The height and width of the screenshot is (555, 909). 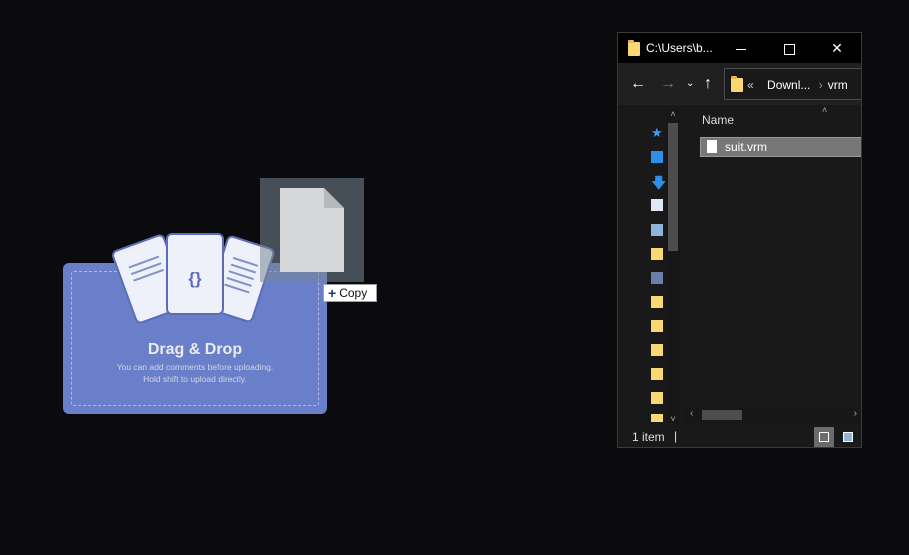 I want to click on file-list-horizontal-scrollbar: ‹ ›, so click(x=772, y=415).